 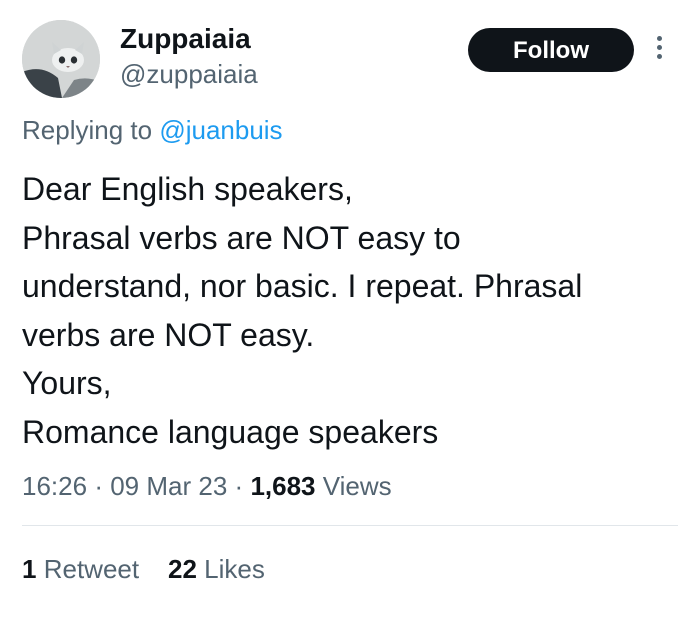 I want to click on more-vertical-icon, so click(x=659, y=52).